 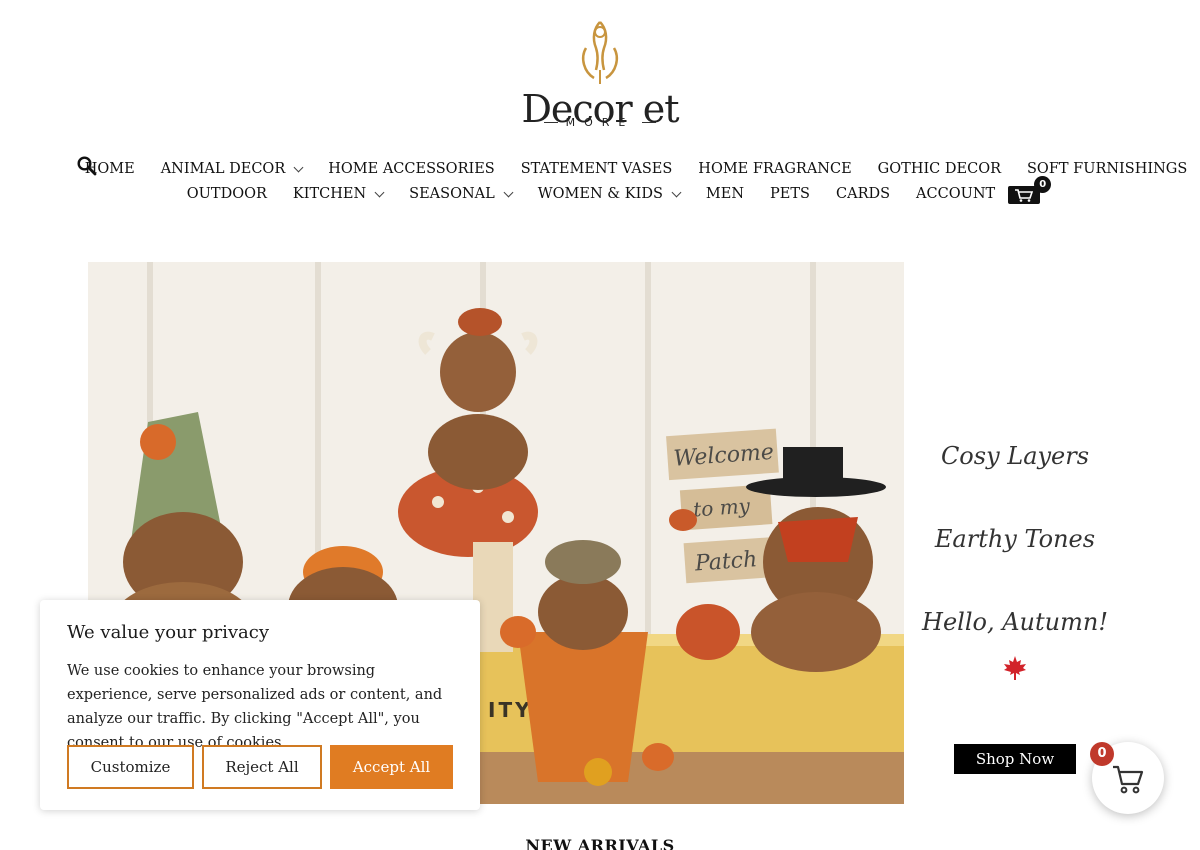 What do you see at coordinates (1102, 754) in the screenshot?
I see `floating-cart-count-badge: 0` at bounding box center [1102, 754].